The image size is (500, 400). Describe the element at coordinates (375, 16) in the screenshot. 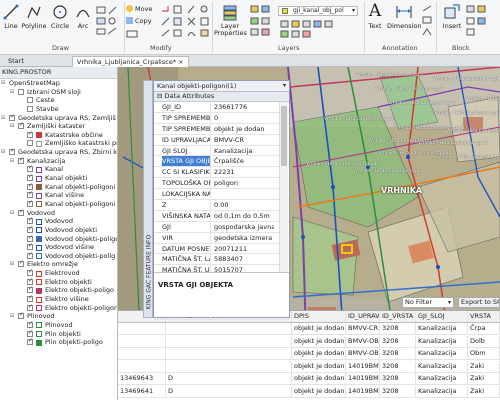

I see `text-tool: A Text` at that location.